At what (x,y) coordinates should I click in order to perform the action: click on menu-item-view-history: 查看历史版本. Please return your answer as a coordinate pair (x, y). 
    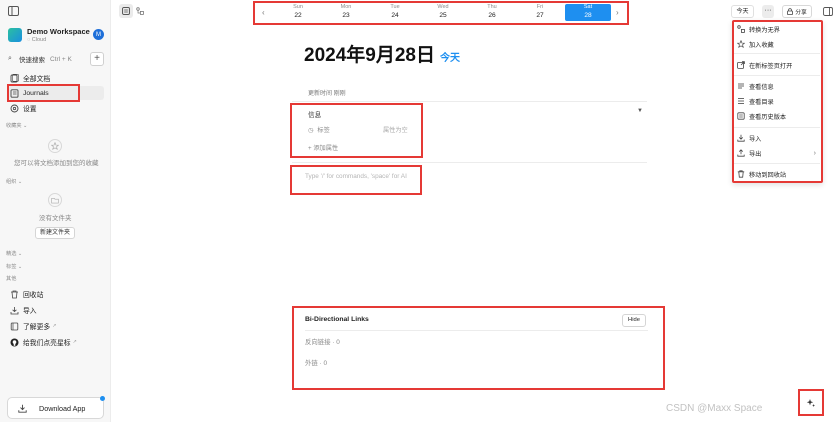
    Looking at the image, I should click on (777, 116).